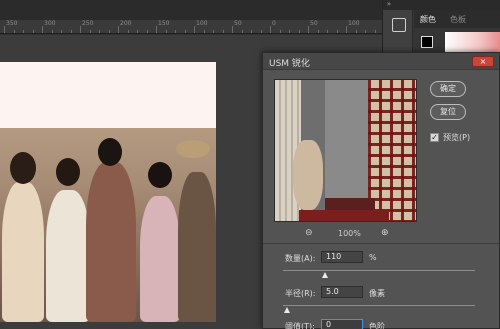  What do you see at coordinates (392, 150) in the screenshot?
I see `preview-plaid-jacket` at bounding box center [392, 150].